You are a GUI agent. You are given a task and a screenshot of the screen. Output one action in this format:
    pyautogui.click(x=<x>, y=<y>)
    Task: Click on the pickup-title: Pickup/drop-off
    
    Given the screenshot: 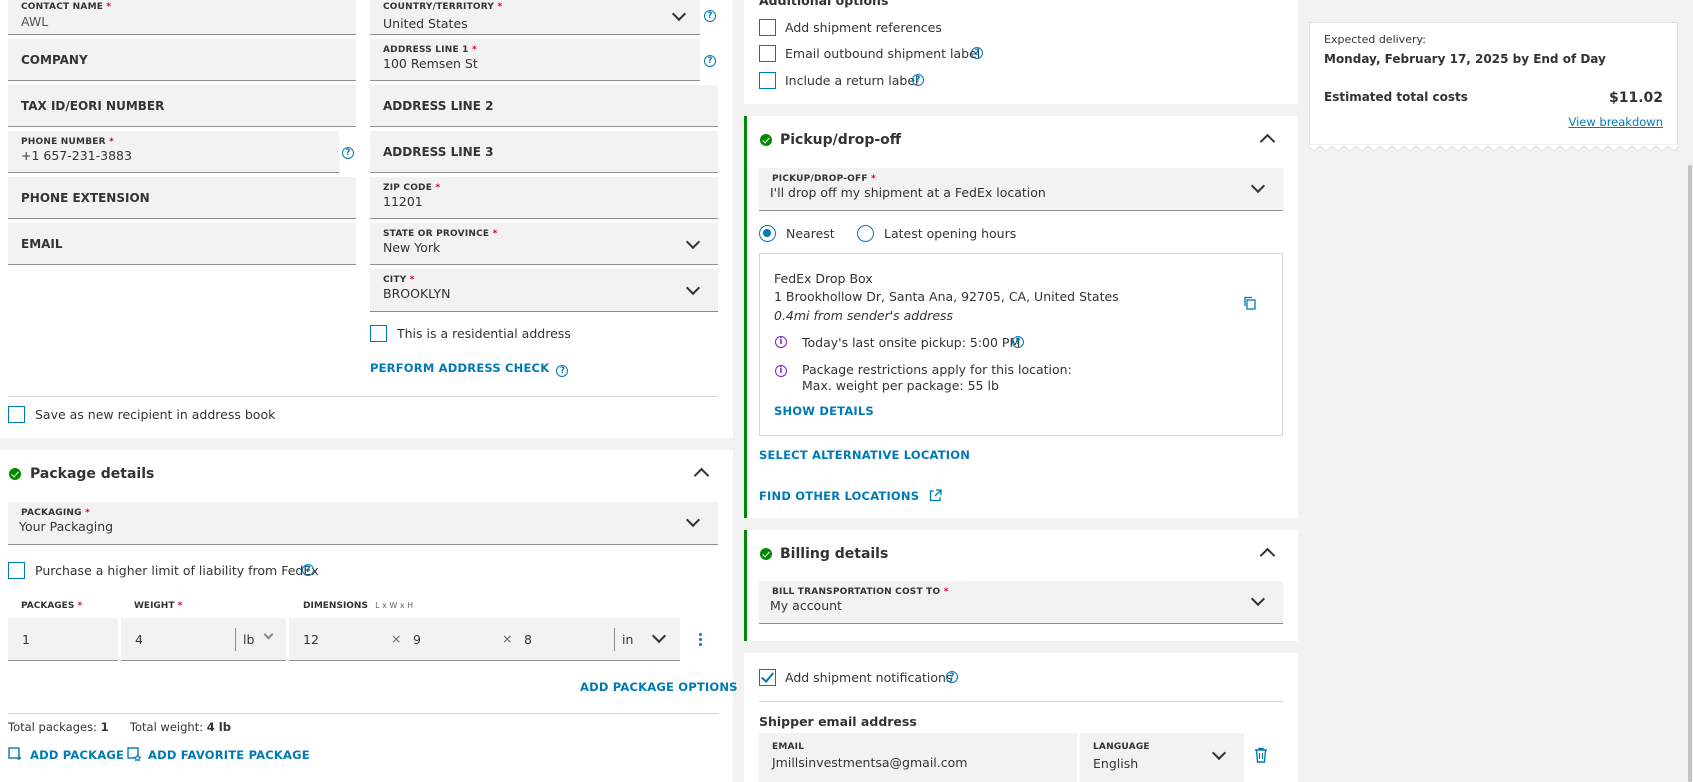 What is the action you would take?
    pyautogui.click(x=841, y=140)
    